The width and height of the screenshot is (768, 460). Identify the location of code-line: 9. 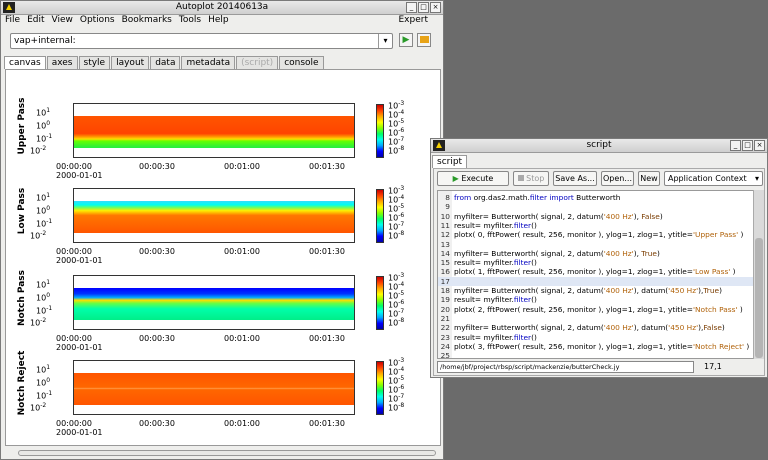
(446, 207).